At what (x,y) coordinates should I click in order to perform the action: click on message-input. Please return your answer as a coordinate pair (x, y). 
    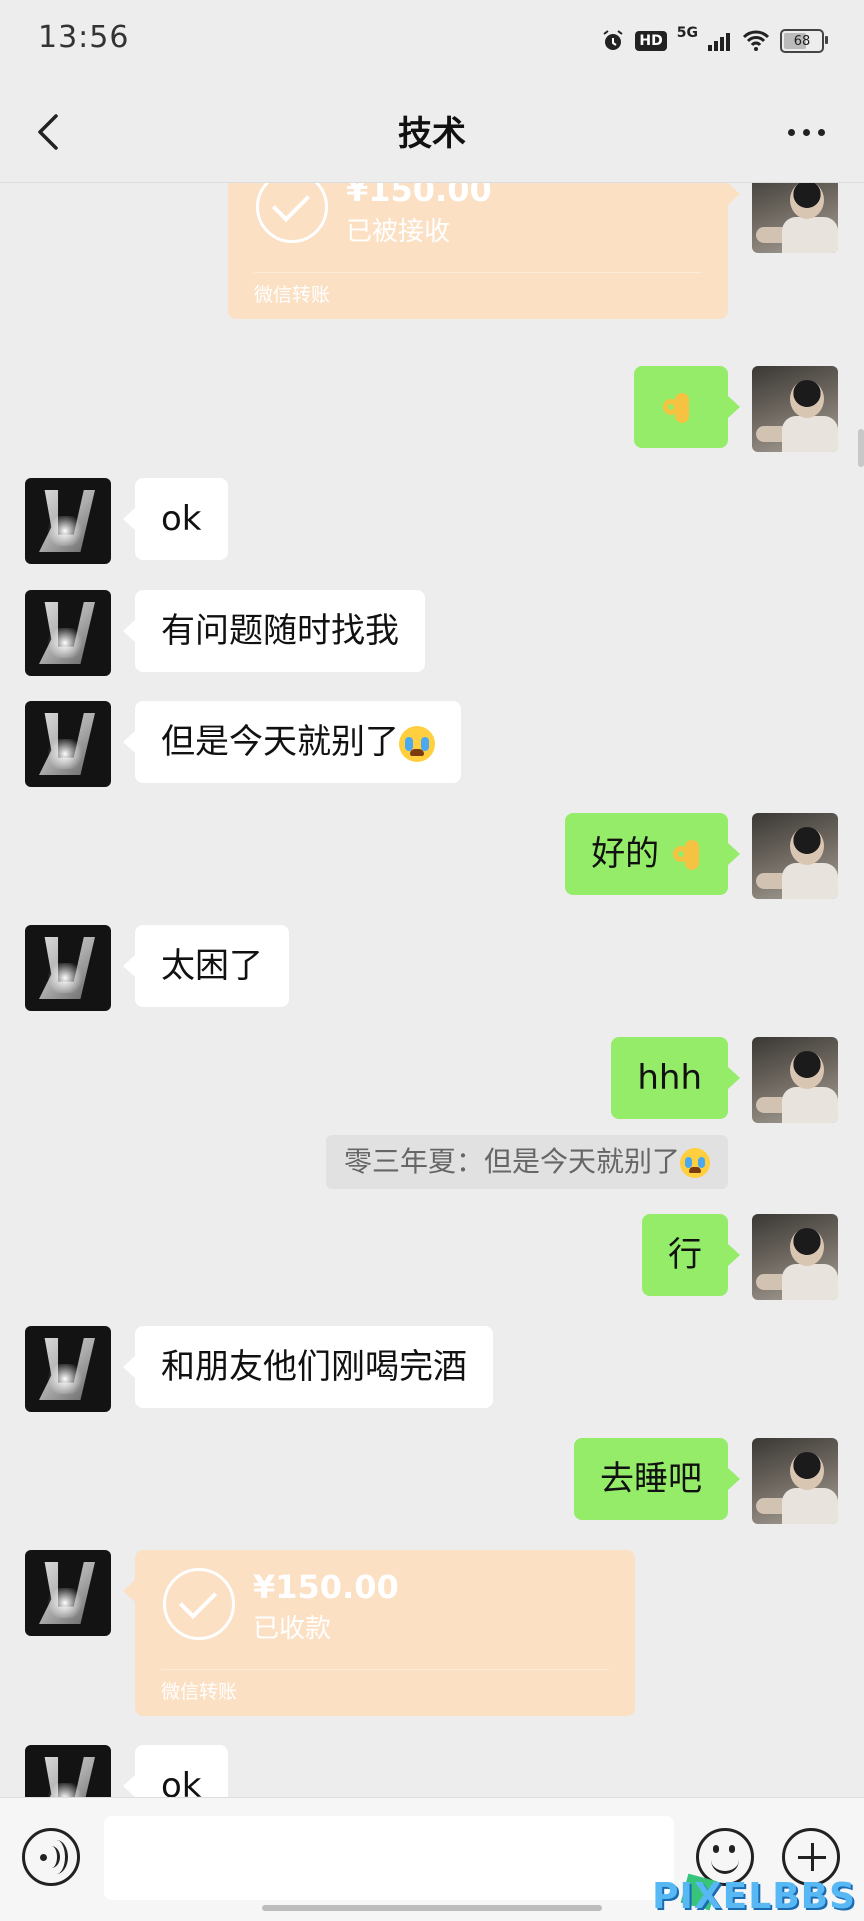
    Looking at the image, I should click on (389, 1858).